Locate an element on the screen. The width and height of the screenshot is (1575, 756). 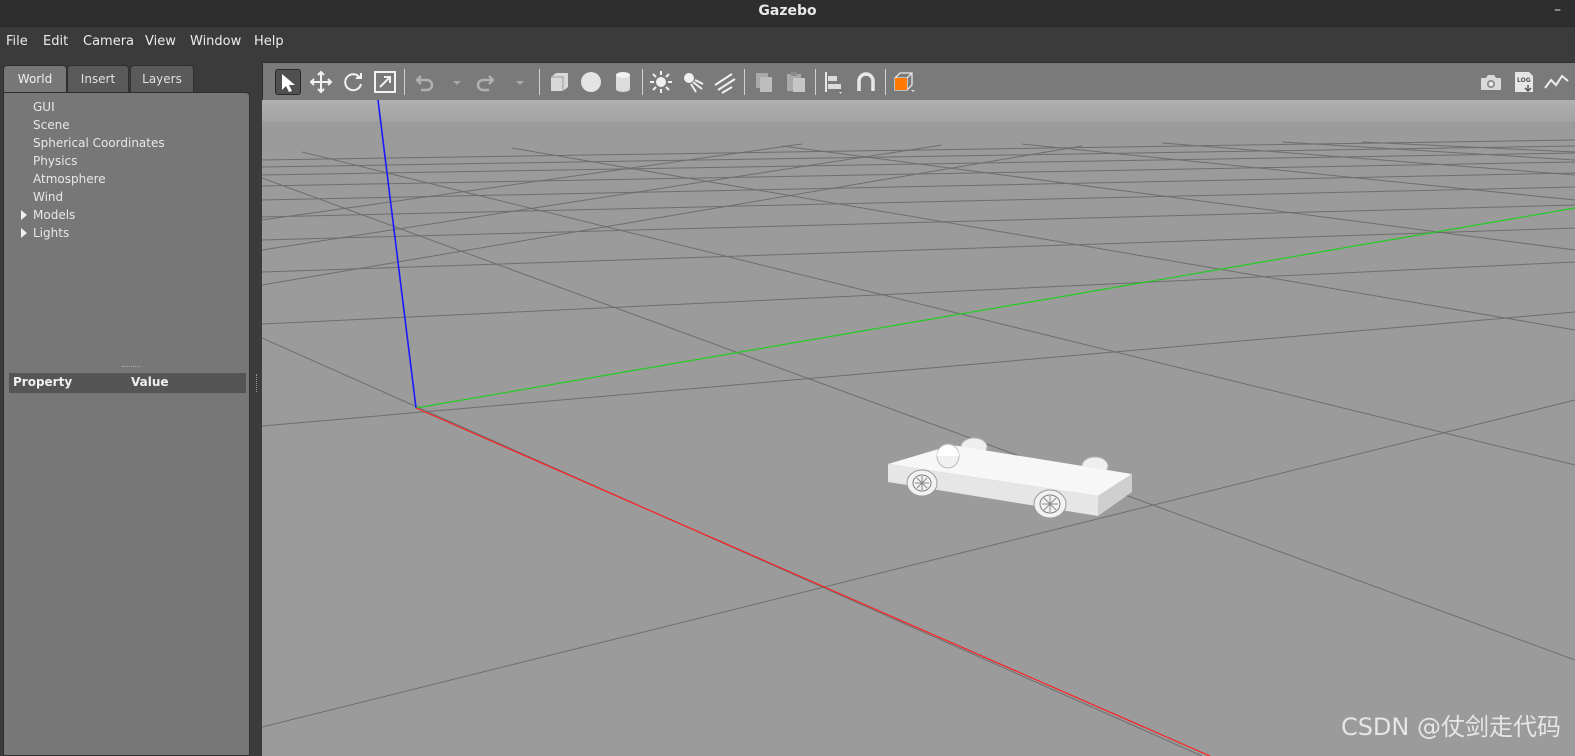
undo-icon is located at coordinates (424, 82).